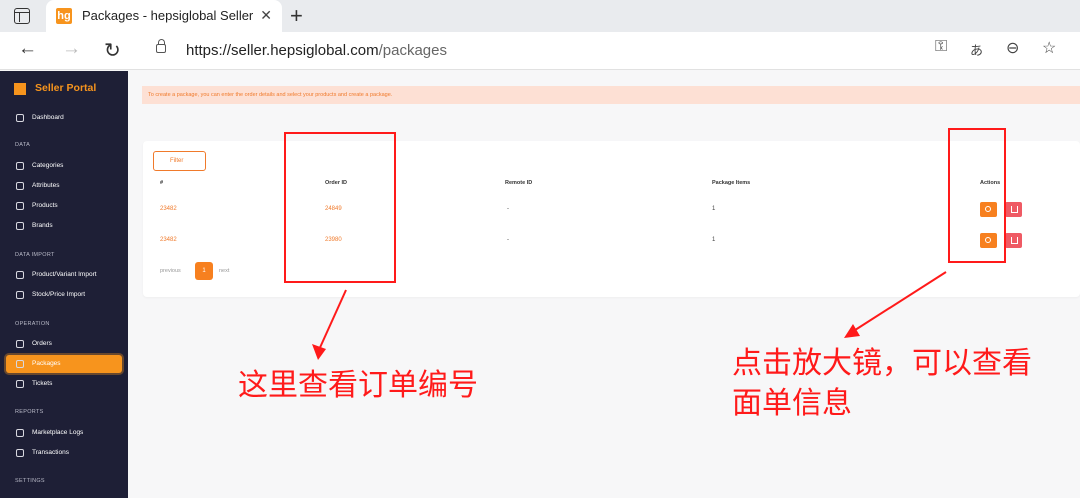 This screenshot has height=498, width=1080. Describe the element at coordinates (20, 186) in the screenshot. I see `tag-icon` at that location.